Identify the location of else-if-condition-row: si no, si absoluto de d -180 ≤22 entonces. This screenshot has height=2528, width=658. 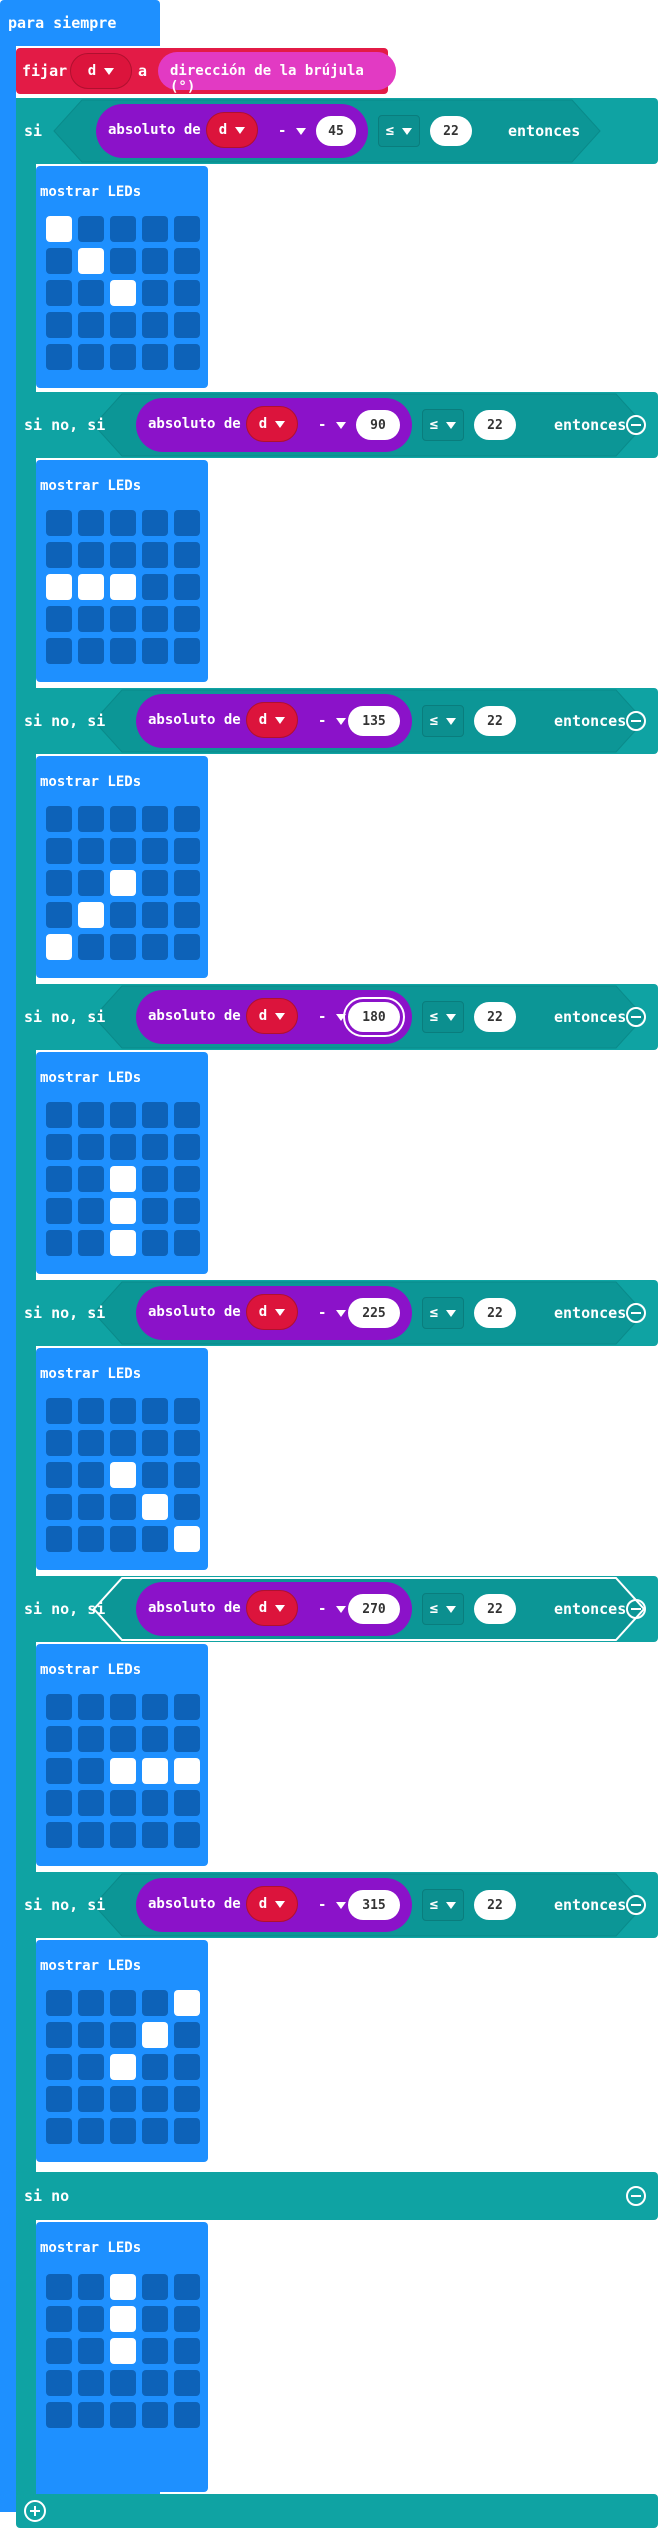
(337, 1017).